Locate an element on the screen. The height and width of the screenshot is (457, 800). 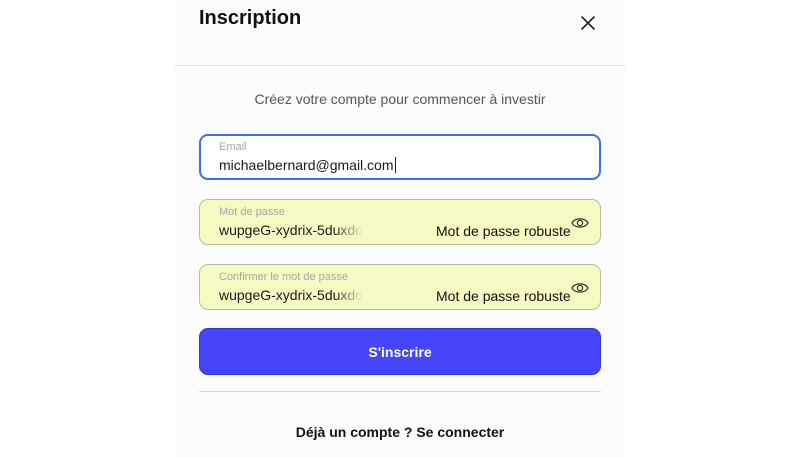
text-caret is located at coordinates (395, 165).